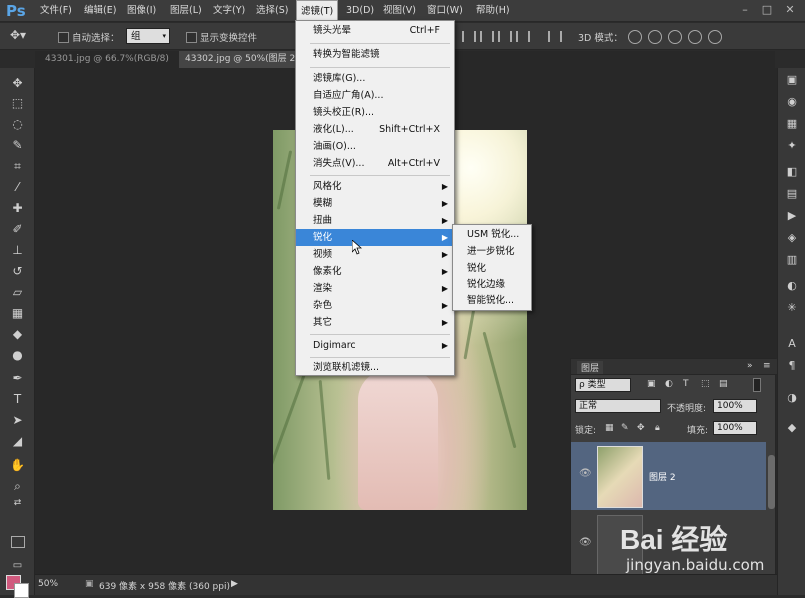 The image size is (805, 598). Describe the element at coordinates (618, 406) in the screenshot. I see `blend-mode-dropdown: 正常` at that location.